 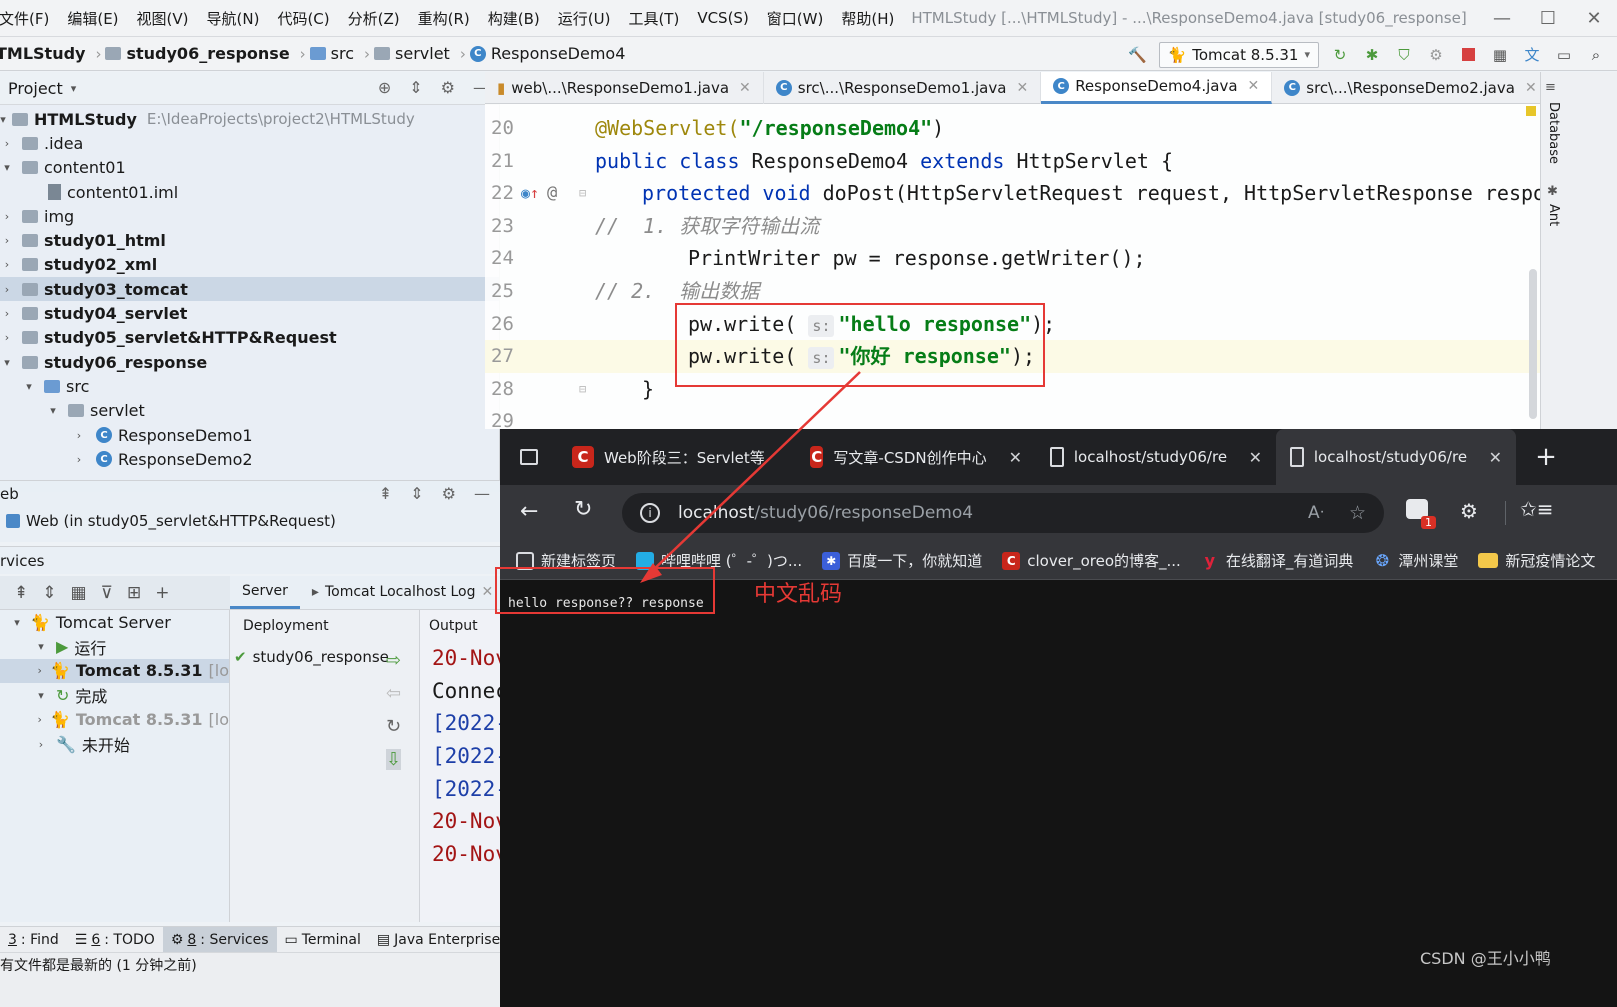 What do you see at coordinates (798, 594) in the screenshot?
I see `annotation-label: 中文乱码` at bounding box center [798, 594].